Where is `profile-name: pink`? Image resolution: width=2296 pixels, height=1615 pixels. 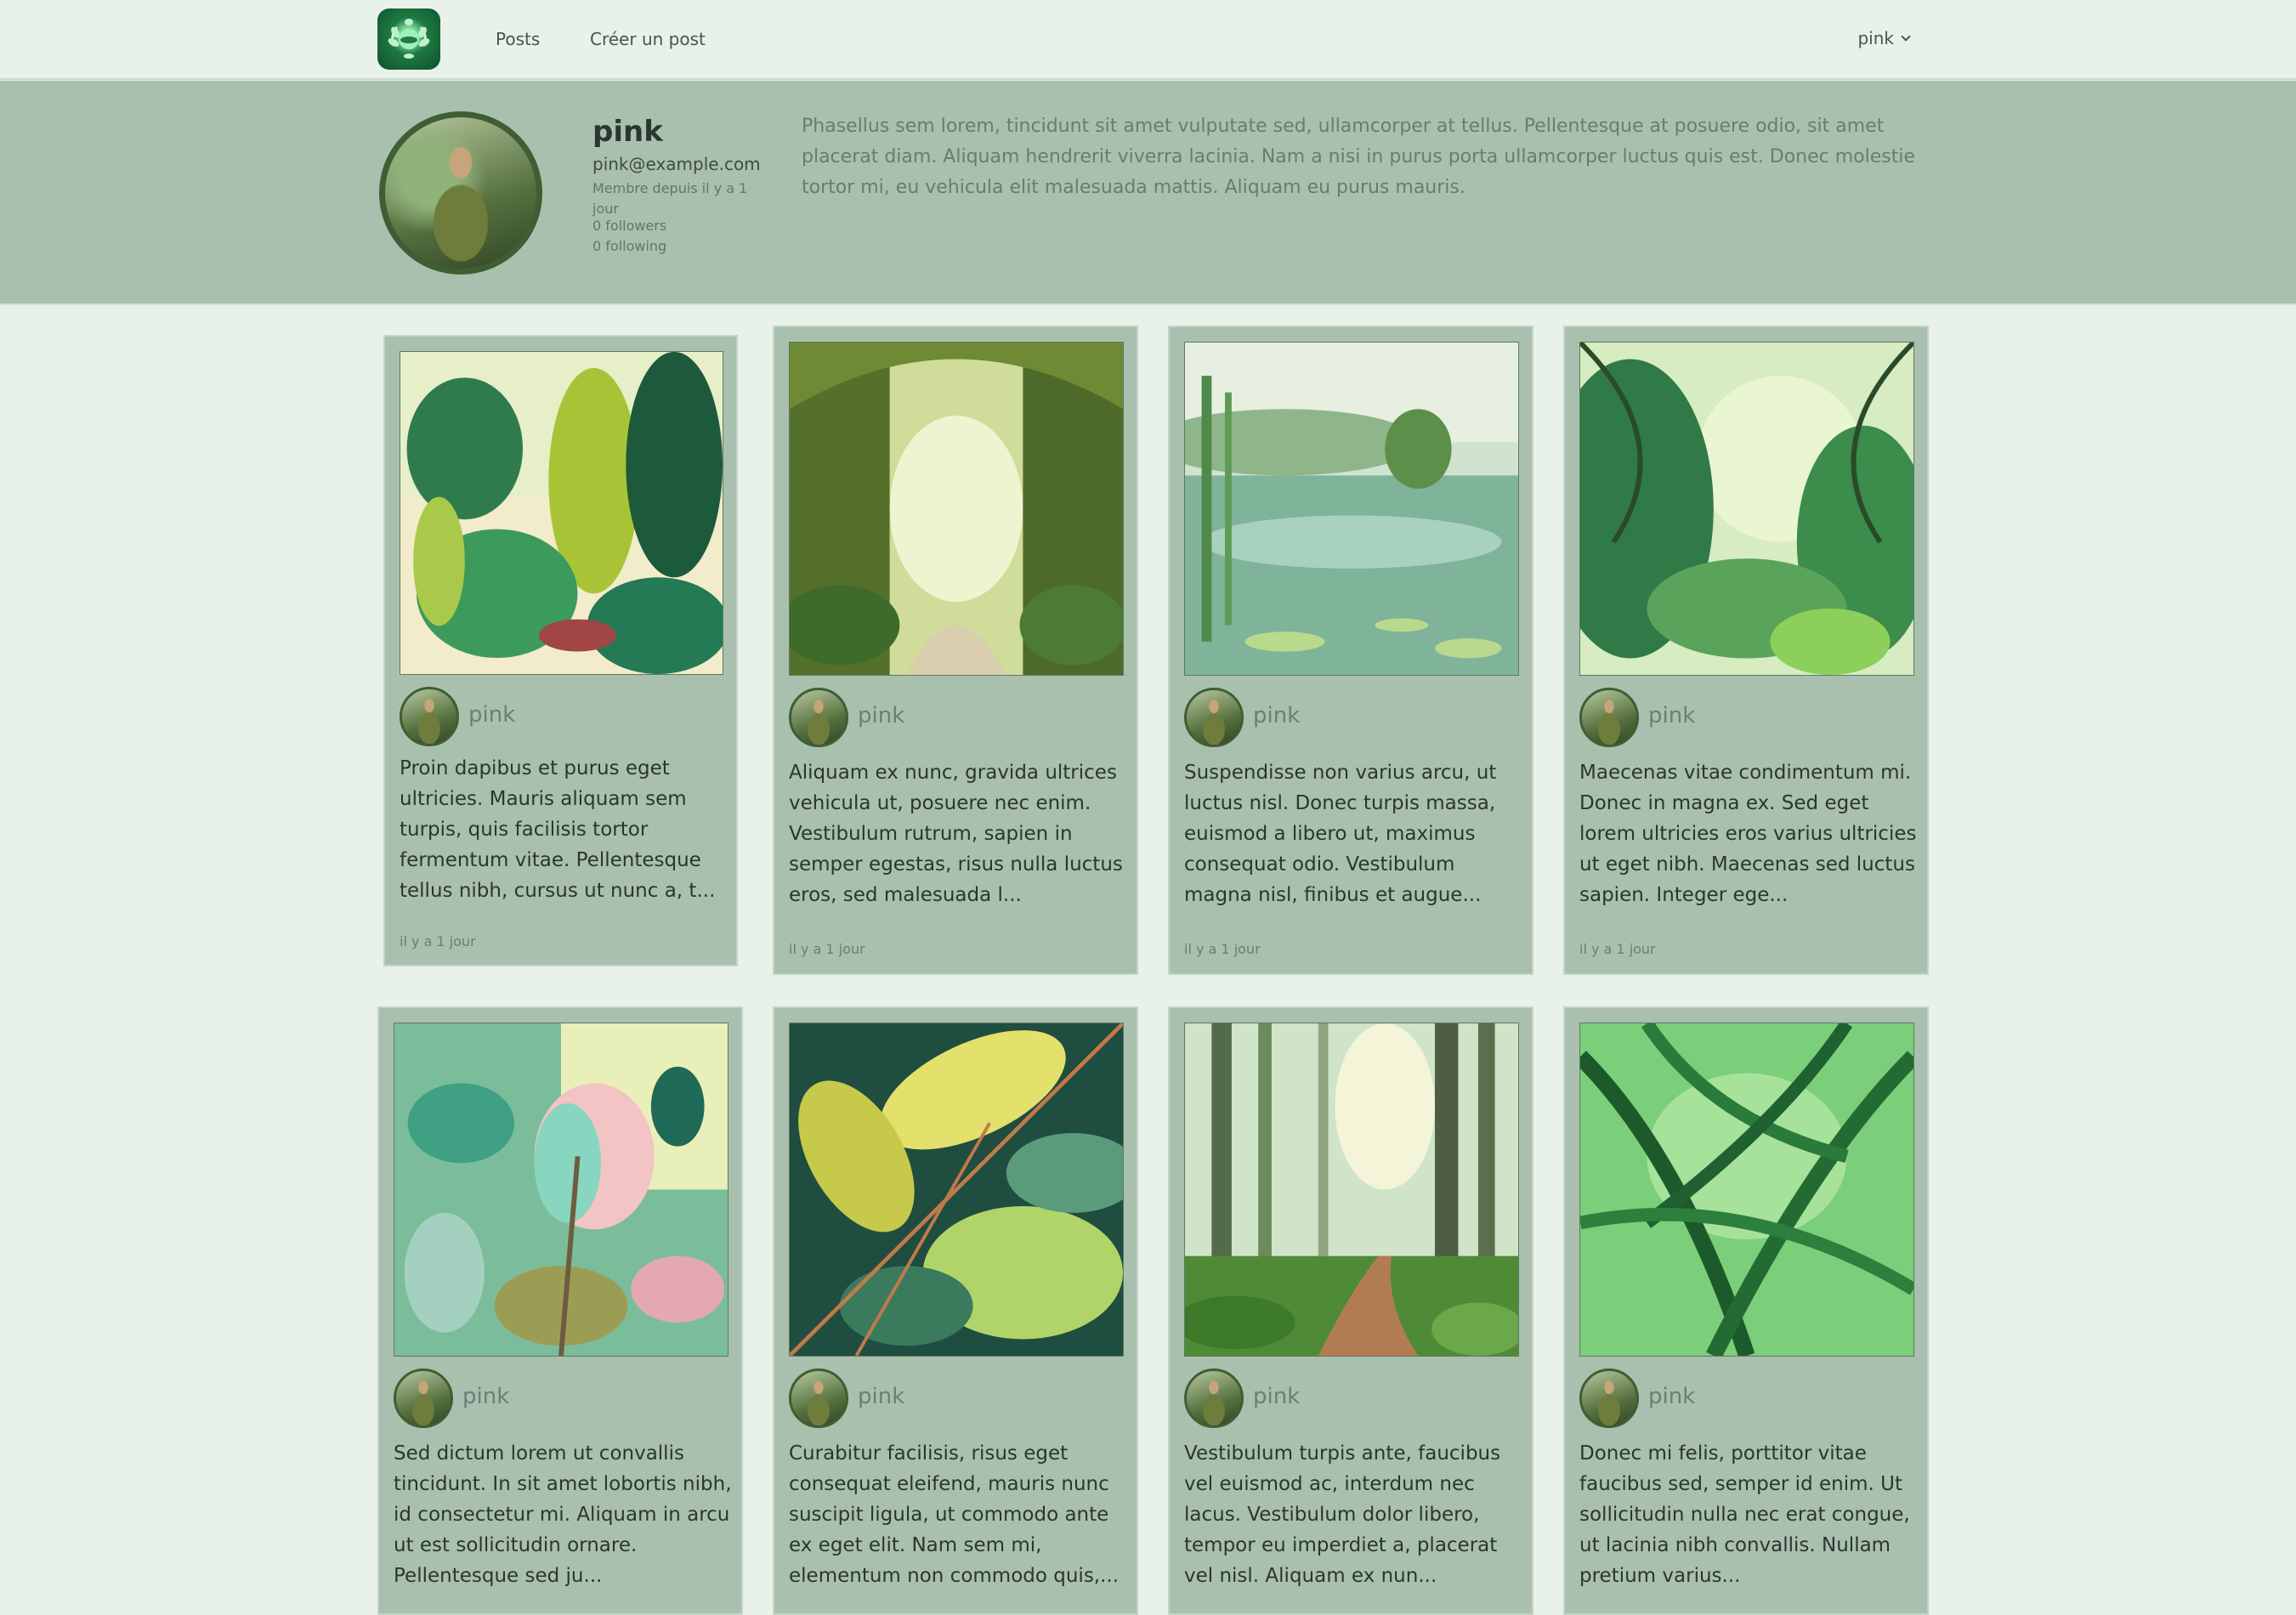 profile-name: pink is located at coordinates (627, 132).